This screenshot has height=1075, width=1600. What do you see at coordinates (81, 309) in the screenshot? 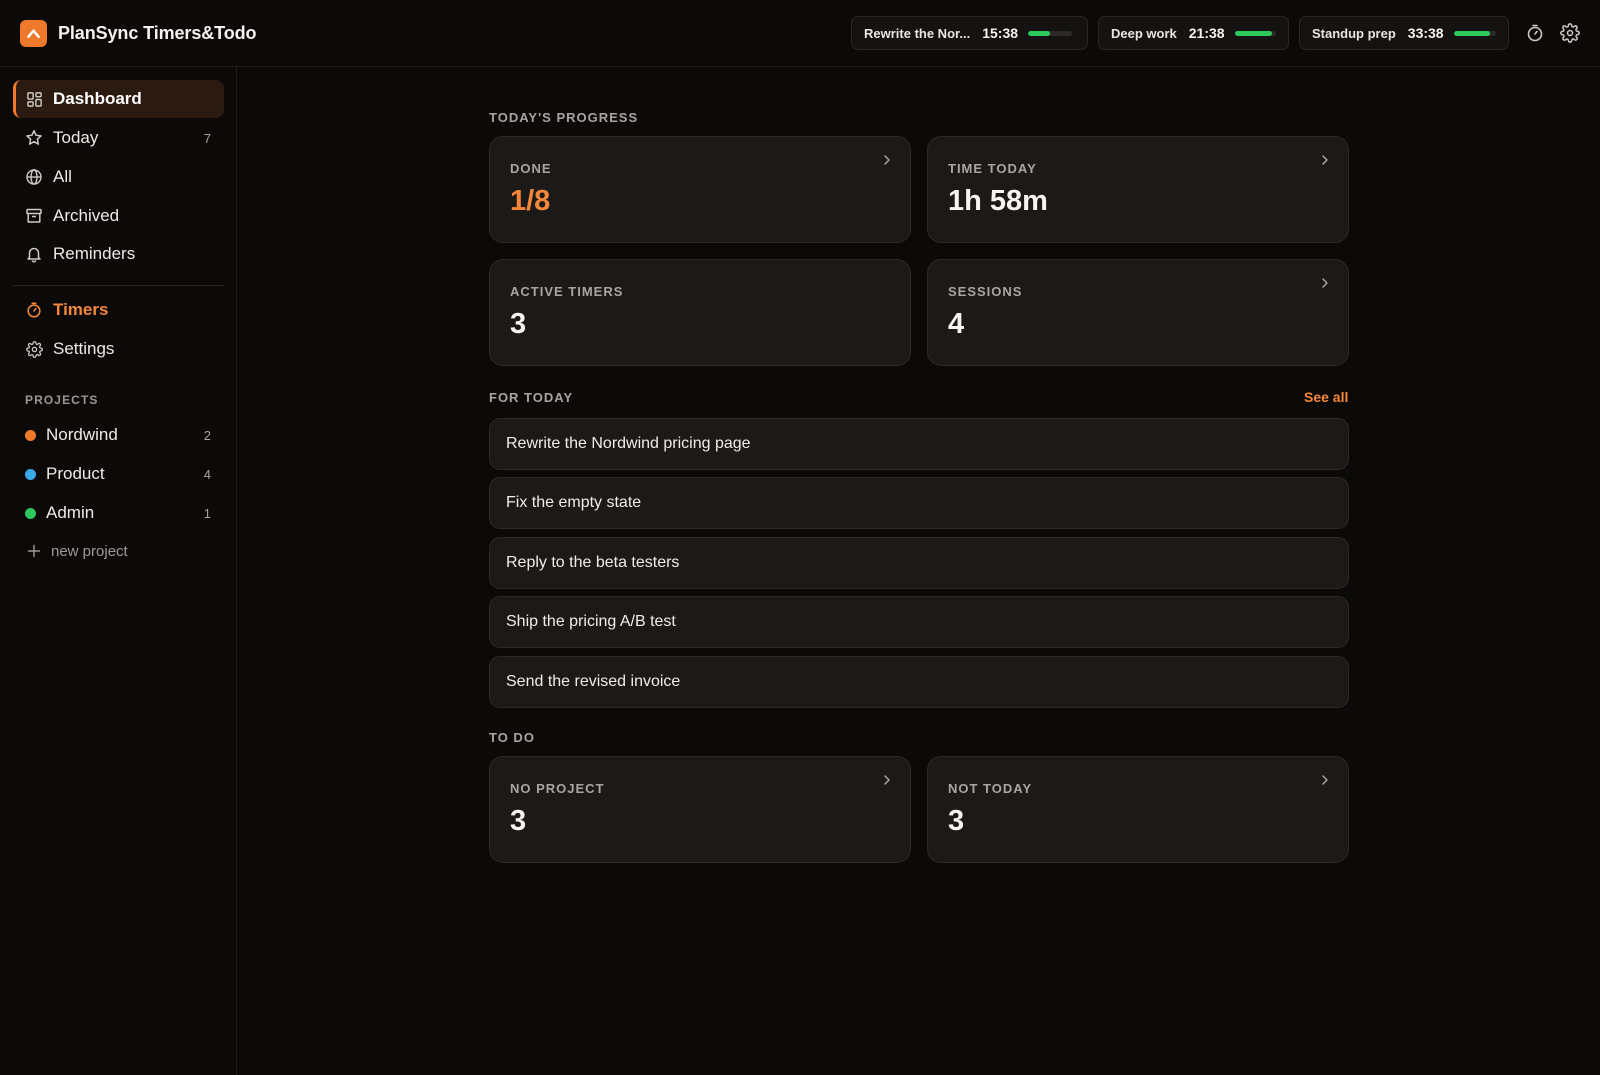
I see `sidebar-item-label: Timers` at bounding box center [81, 309].